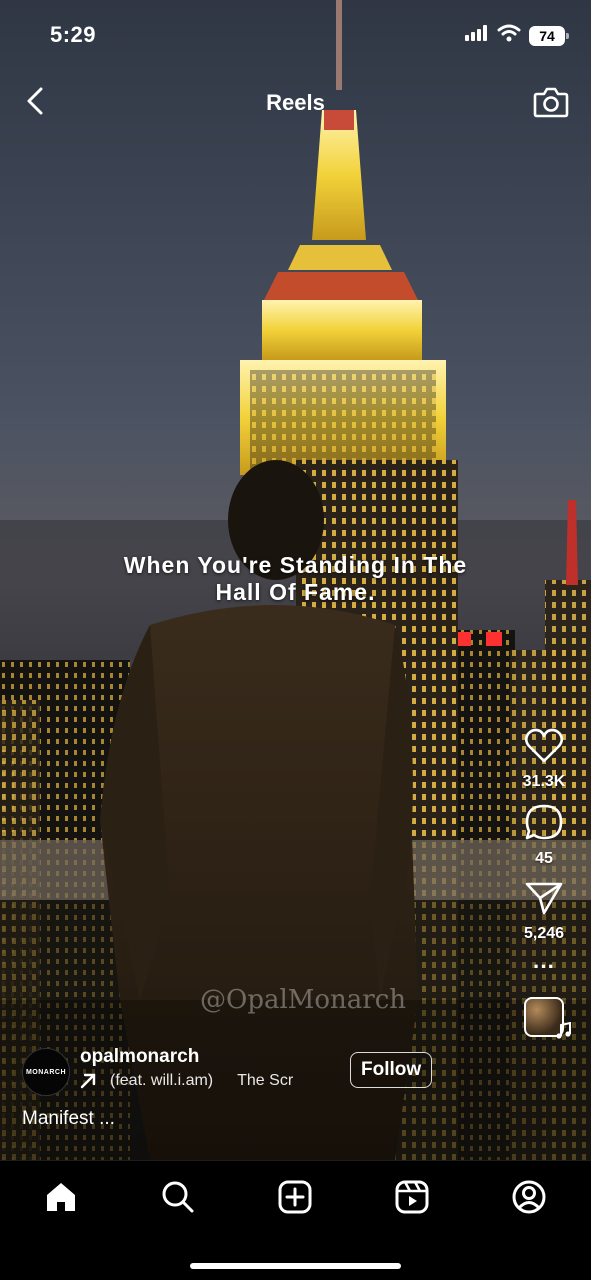 The height and width of the screenshot is (1280, 591). What do you see at coordinates (544, 824) in the screenshot?
I see `comment-icon` at bounding box center [544, 824].